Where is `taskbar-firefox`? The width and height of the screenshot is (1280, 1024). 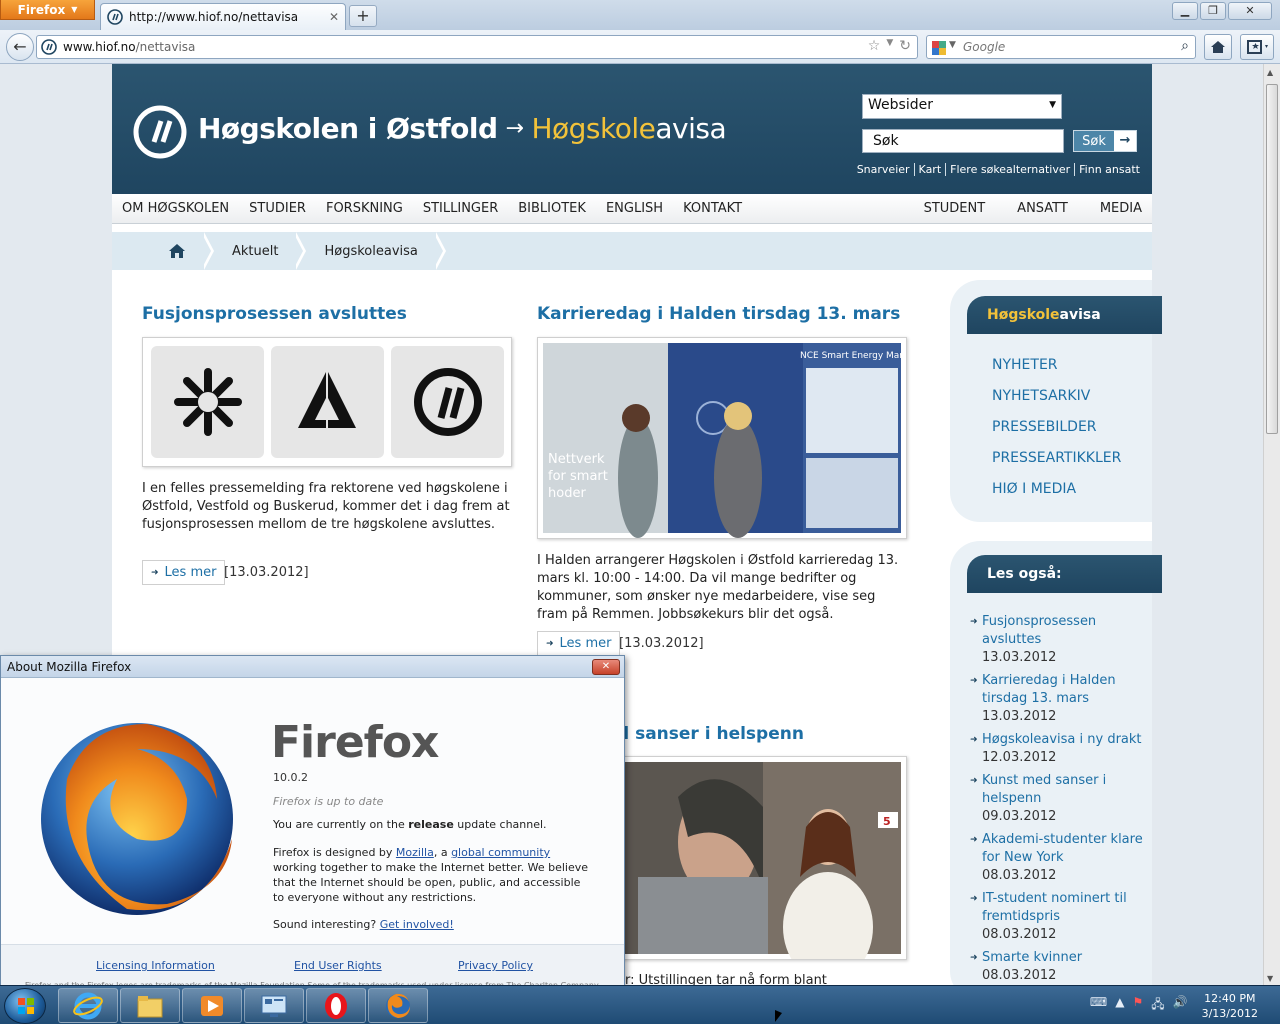 taskbar-firefox is located at coordinates (398, 1005).